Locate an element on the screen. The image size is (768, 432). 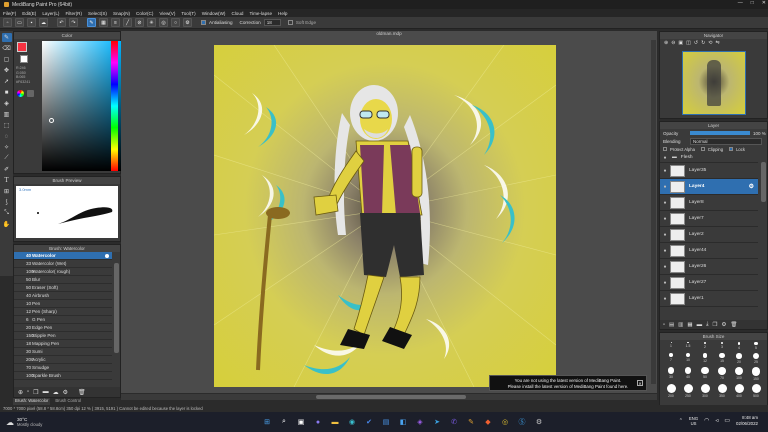
chrome-icon: ◎ is located at coordinates (505, 422).